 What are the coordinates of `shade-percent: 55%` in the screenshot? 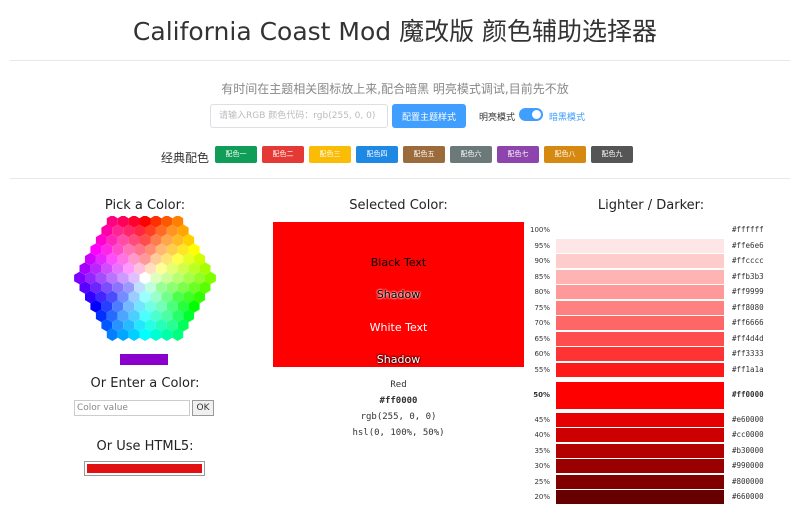 It's located at (542, 370).